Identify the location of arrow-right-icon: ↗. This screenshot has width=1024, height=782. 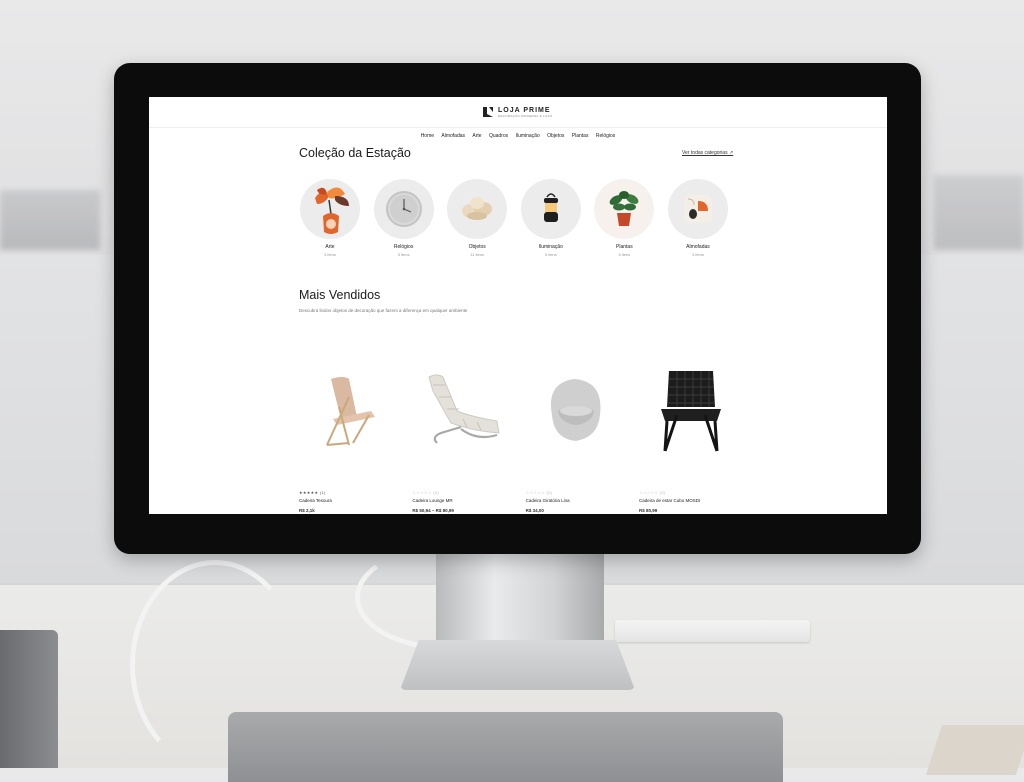
(731, 153).